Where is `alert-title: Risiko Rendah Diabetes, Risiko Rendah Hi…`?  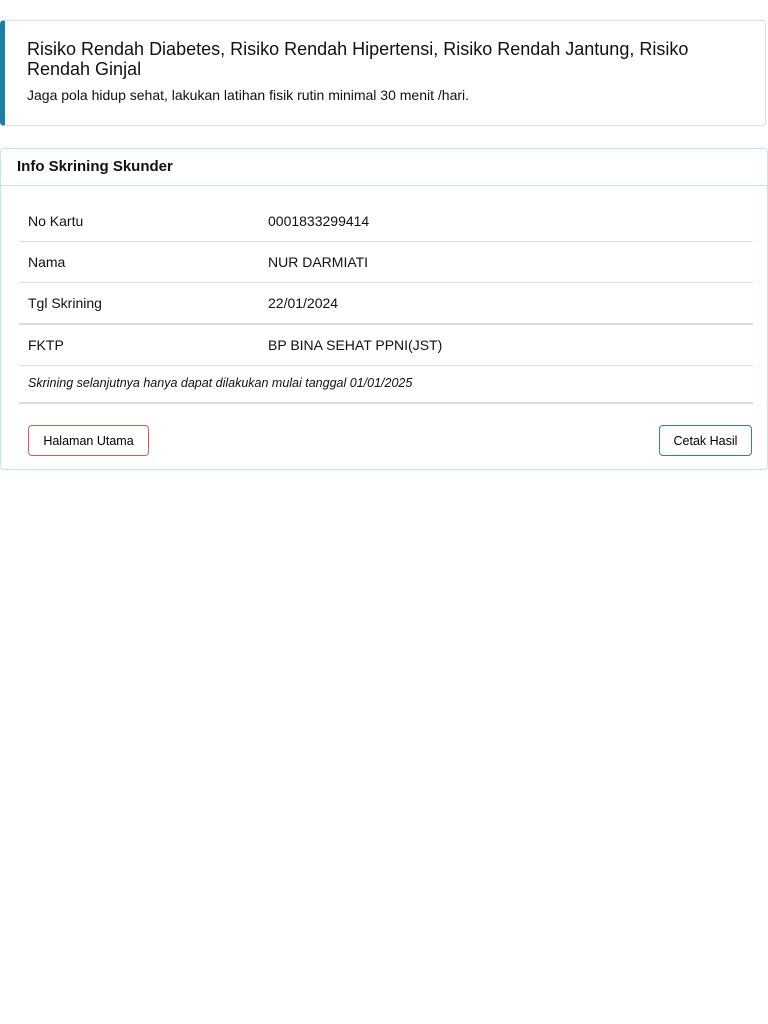 alert-title: Risiko Rendah Diabetes, Risiko Rendah Hi… is located at coordinates (358, 59).